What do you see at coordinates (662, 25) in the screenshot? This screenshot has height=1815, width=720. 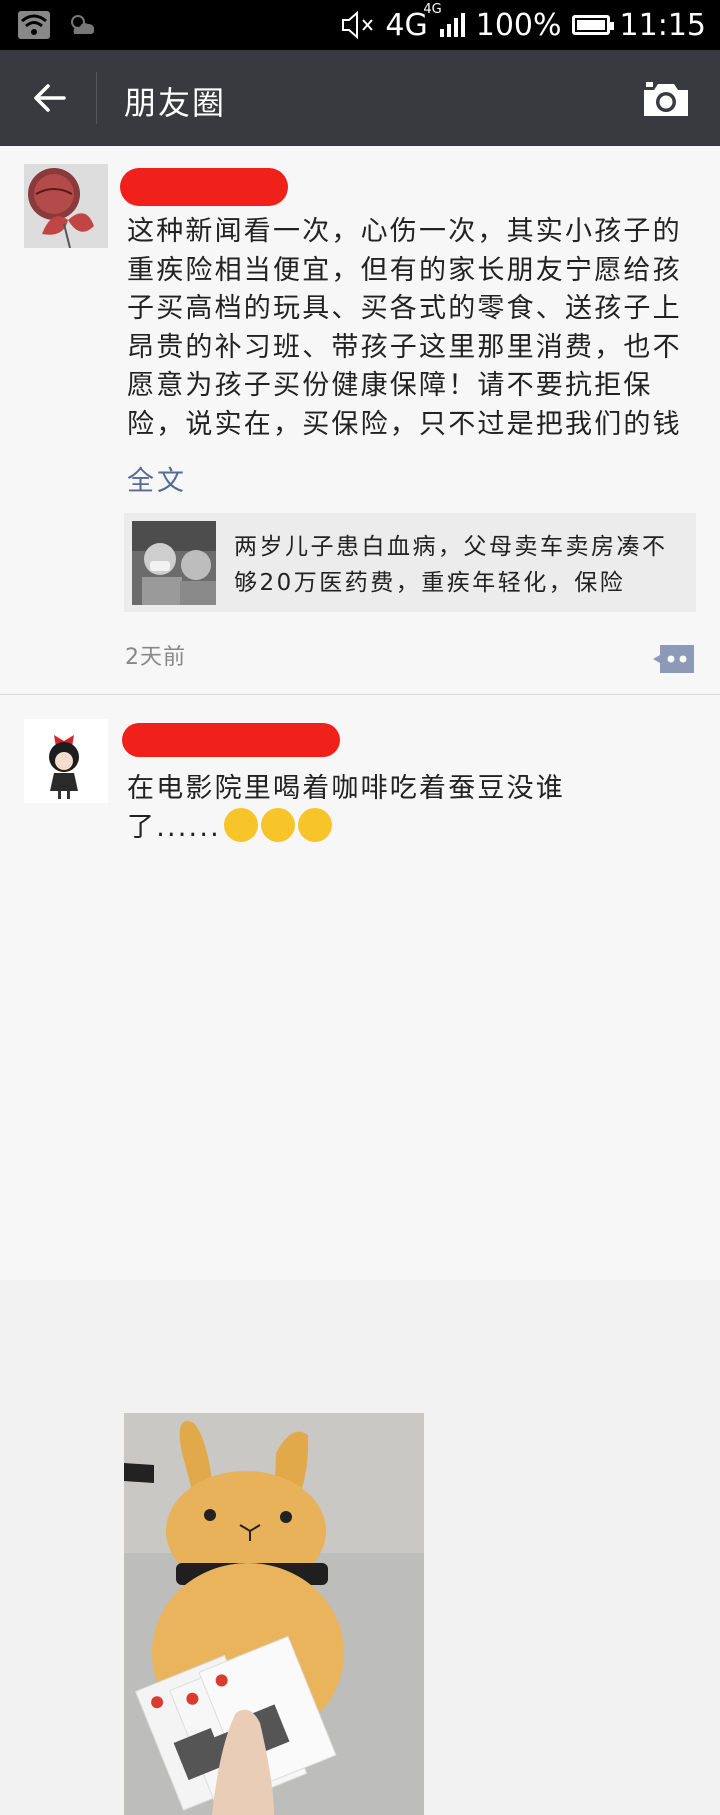 I see `status-time: 11:15` at bounding box center [662, 25].